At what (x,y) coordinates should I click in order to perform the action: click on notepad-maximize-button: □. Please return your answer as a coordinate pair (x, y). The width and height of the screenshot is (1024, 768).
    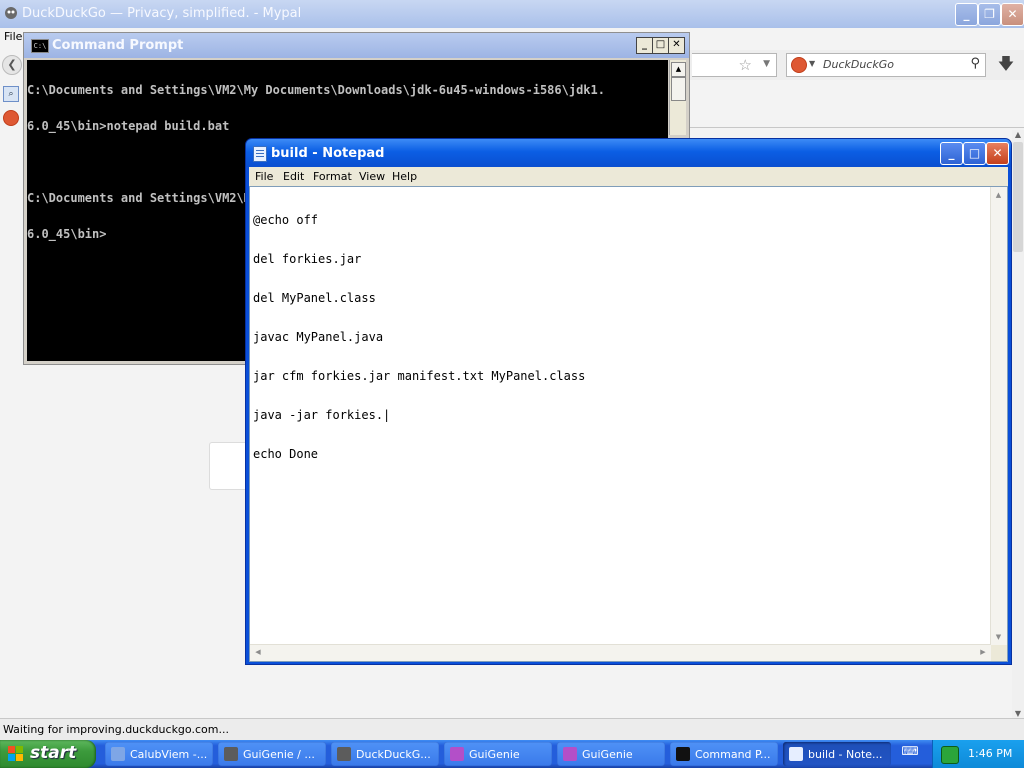
    Looking at the image, I should click on (974, 153).